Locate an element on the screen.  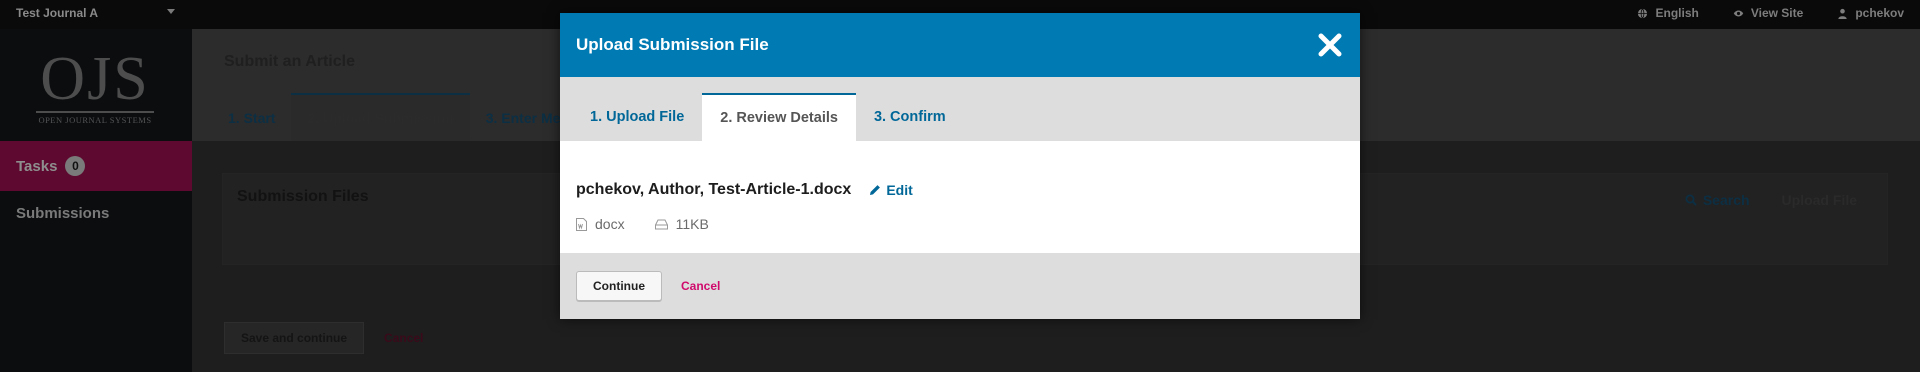
modal-header: Upload Submission File is located at coordinates (960, 45).